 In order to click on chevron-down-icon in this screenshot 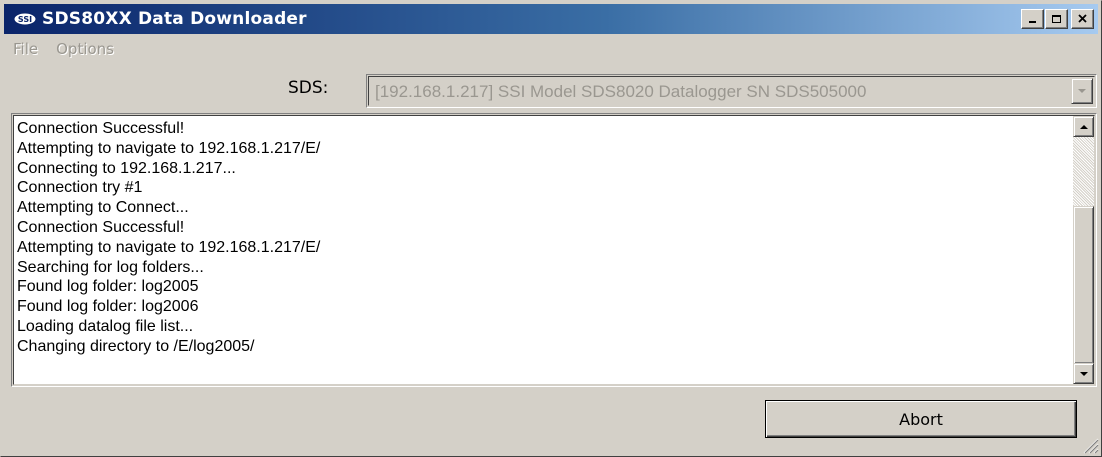, I will do `click(1082, 91)`.